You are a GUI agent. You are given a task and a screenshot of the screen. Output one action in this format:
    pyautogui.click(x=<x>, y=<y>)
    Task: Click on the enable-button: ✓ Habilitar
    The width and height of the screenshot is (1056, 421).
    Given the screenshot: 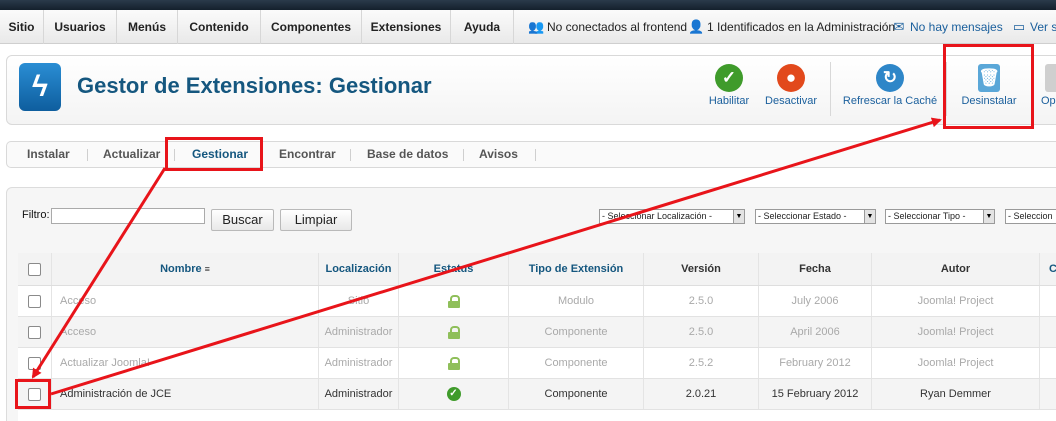 What is the action you would take?
    pyautogui.click(x=729, y=91)
    